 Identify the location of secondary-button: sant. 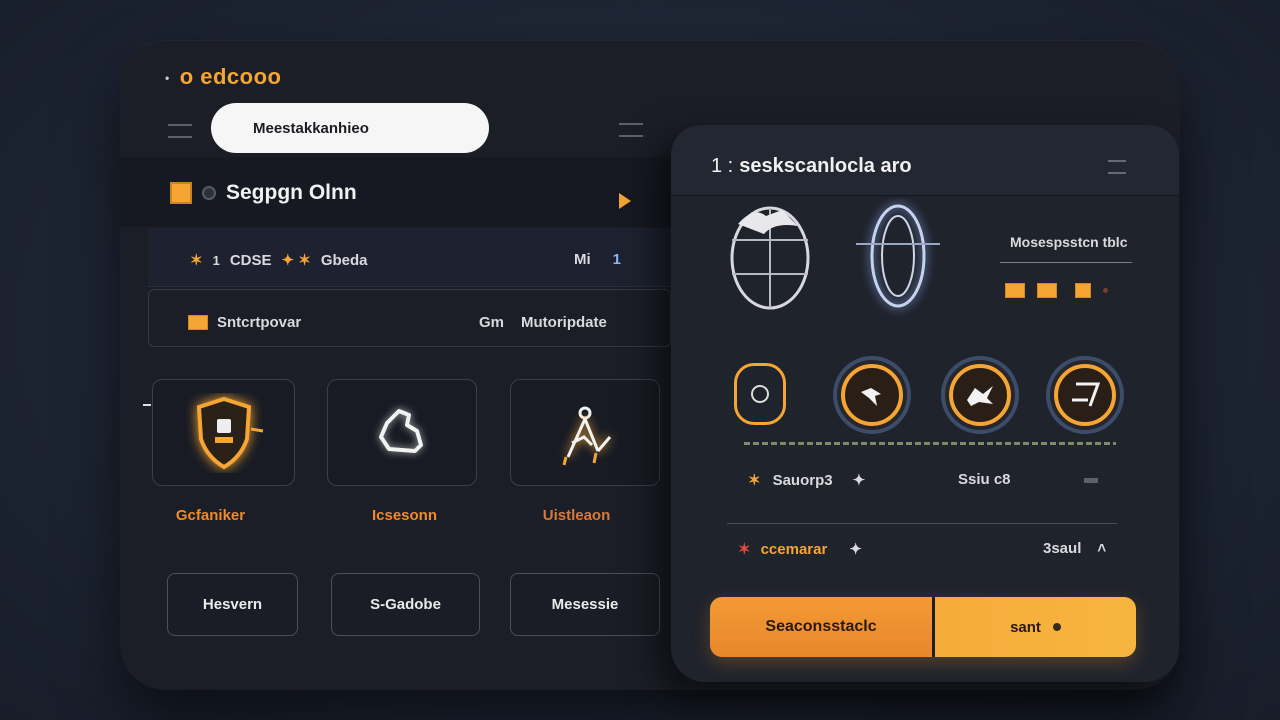
(1035, 627).